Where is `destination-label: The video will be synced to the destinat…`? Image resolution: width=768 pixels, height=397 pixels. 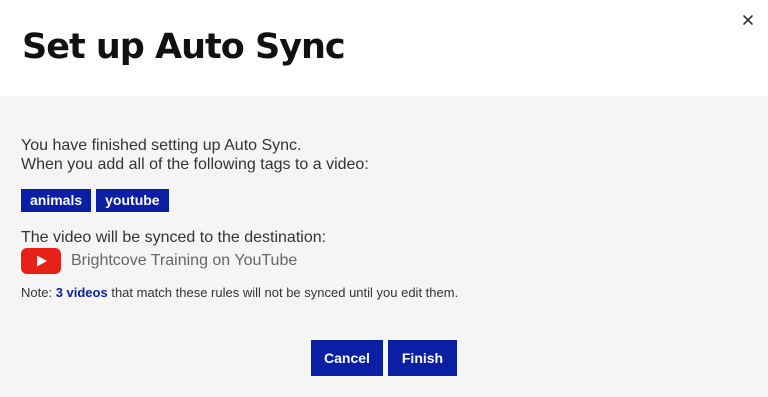
destination-label: The video will be synced to the destinat… is located at coordinates (174, 237).